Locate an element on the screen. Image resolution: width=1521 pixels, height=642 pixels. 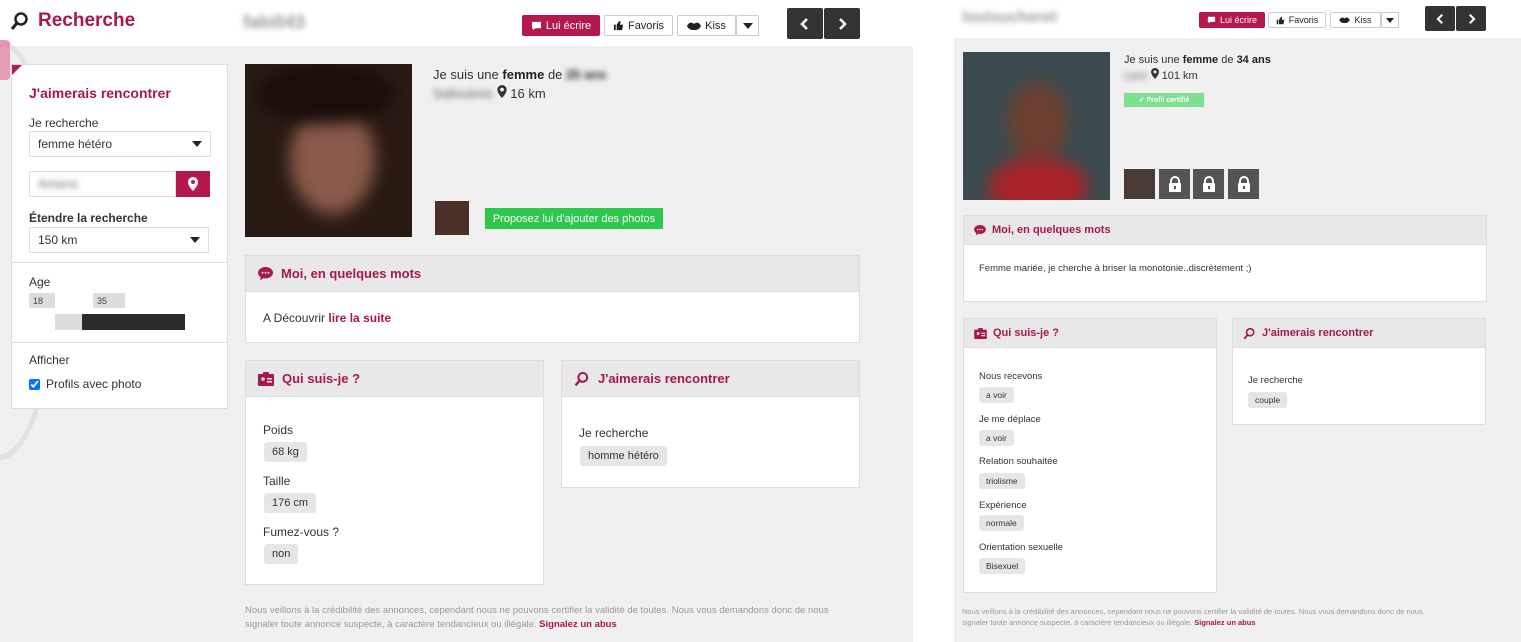
search-title: Recherche is located at coordinates (87, 20).